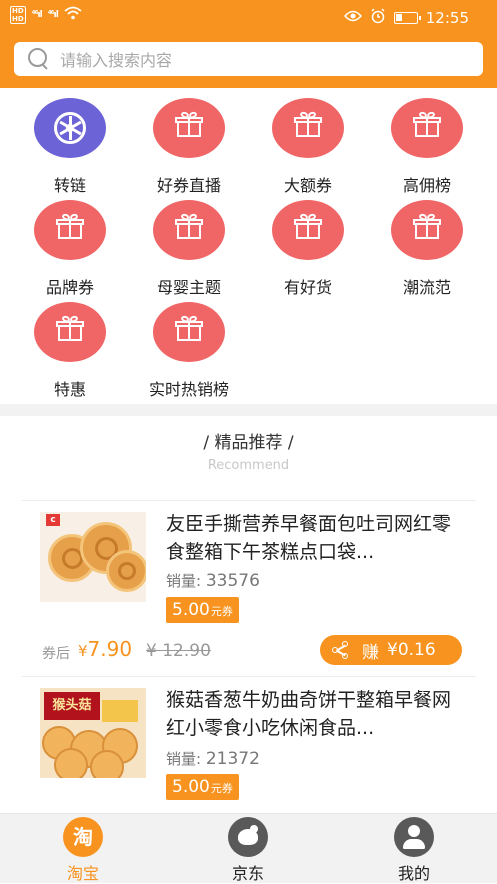 The image size is (497, 884). I want to click on category-label: 有好货, so click(307, 287).